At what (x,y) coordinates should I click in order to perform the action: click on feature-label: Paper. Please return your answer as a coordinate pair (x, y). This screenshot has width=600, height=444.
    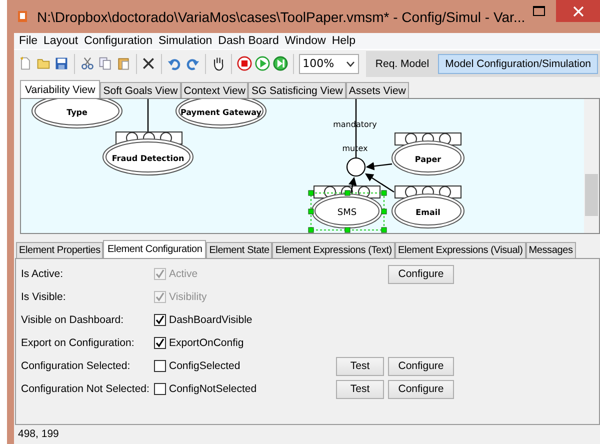
    Looking at the image, I should click on (428, 159).